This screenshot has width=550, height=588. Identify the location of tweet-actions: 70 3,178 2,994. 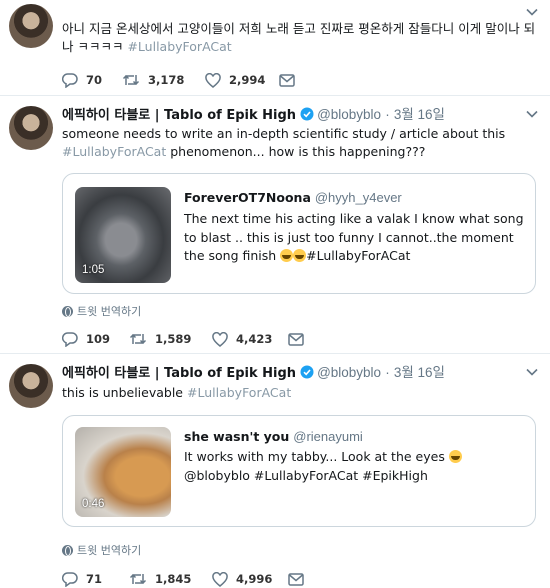
(178, 80).